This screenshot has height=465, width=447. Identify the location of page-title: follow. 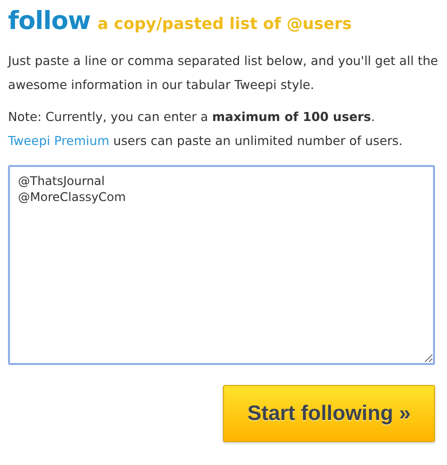
(49, 20).